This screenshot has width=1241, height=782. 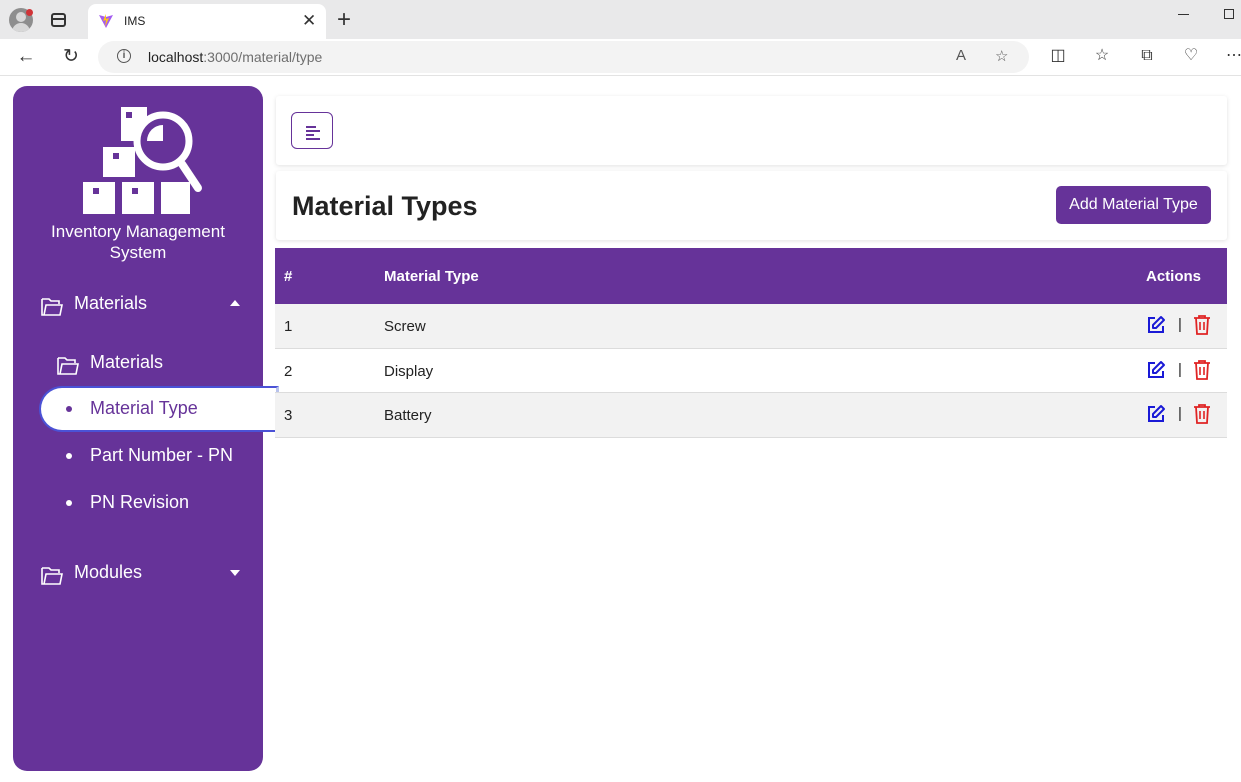 I want to click on app-name: Inventory Management System, so click(x=138, y=242).